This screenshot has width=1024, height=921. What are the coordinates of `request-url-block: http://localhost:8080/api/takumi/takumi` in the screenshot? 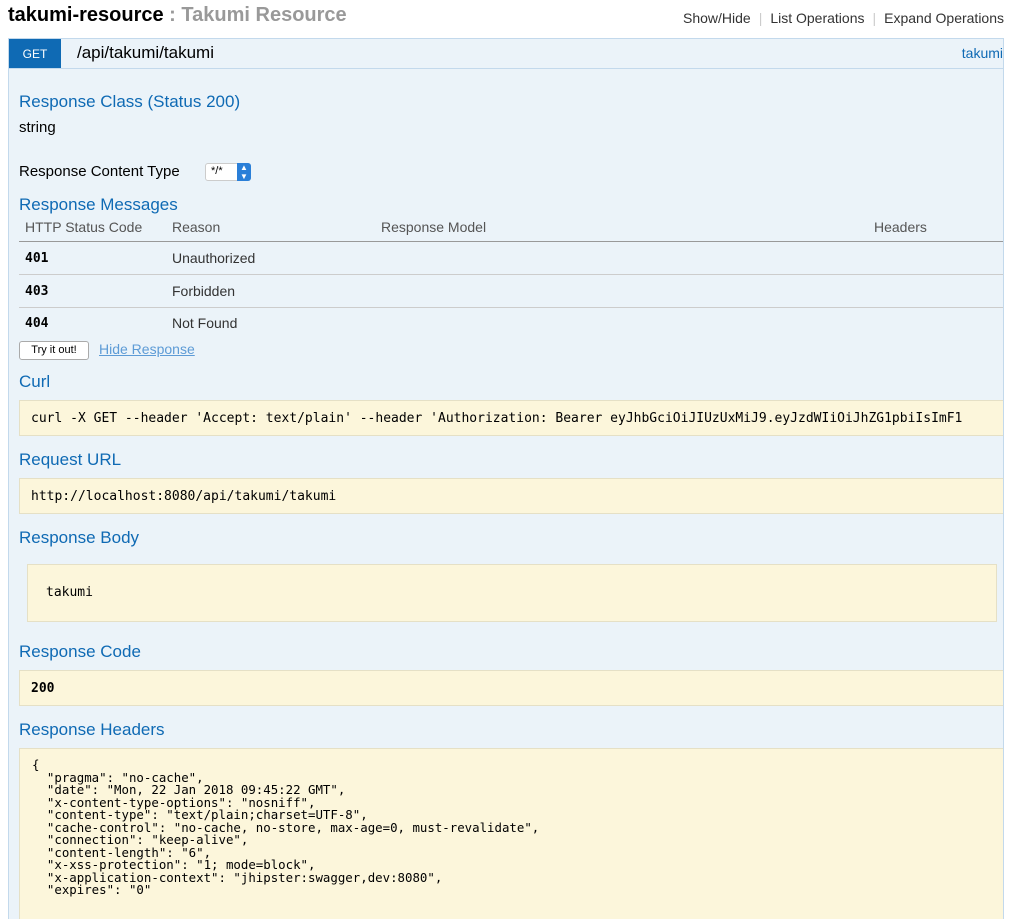 It's located at (511, 496).